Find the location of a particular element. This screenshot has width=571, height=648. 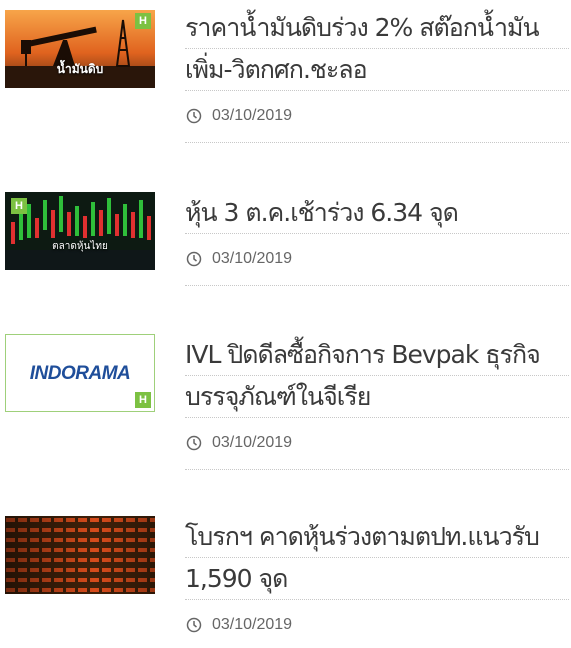

news-thumbnail: INDORAMA H is located at coordinates (80, 373).